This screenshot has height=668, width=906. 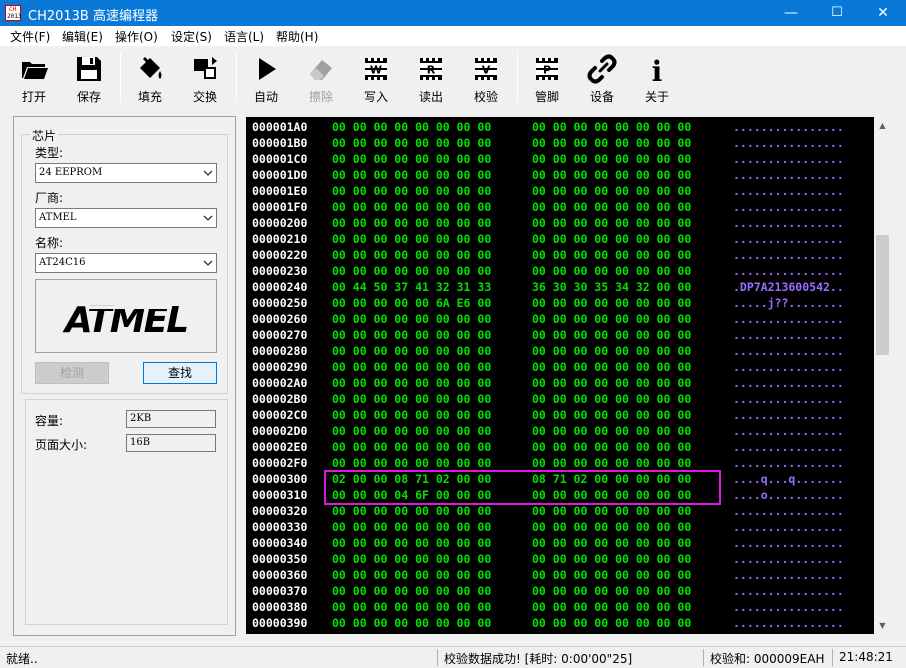 I want to click on device-button: 设备, so click(x=602, y=78).